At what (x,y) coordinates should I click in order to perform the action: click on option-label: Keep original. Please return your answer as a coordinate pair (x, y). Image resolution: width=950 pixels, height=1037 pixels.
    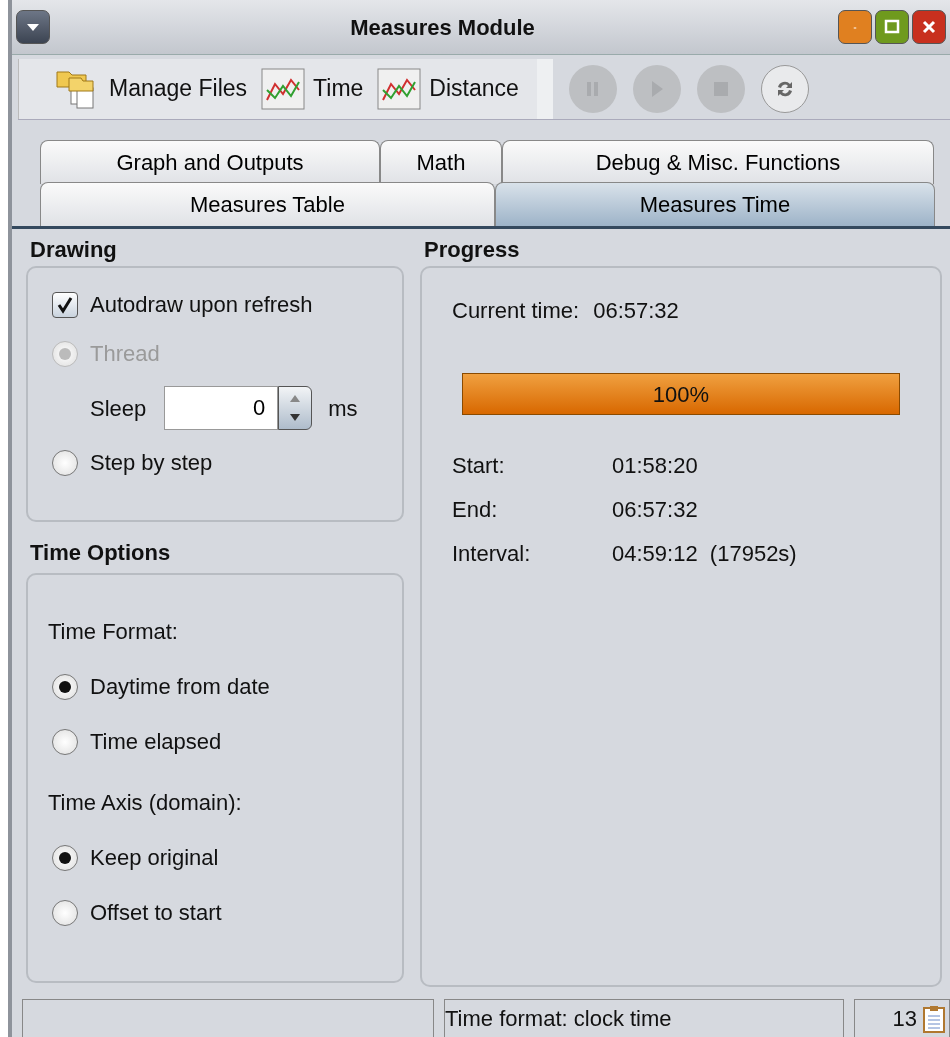
    Looking at the image, I should click on (154, 858).